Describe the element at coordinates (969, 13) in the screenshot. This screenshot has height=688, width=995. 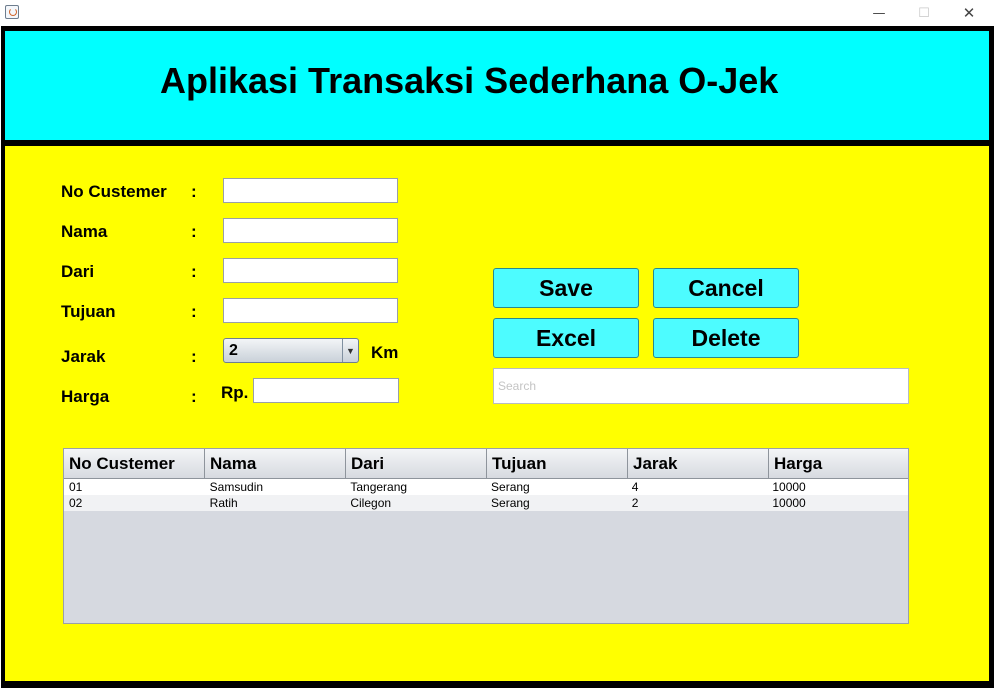
I see `close-button: ✕` at that location.